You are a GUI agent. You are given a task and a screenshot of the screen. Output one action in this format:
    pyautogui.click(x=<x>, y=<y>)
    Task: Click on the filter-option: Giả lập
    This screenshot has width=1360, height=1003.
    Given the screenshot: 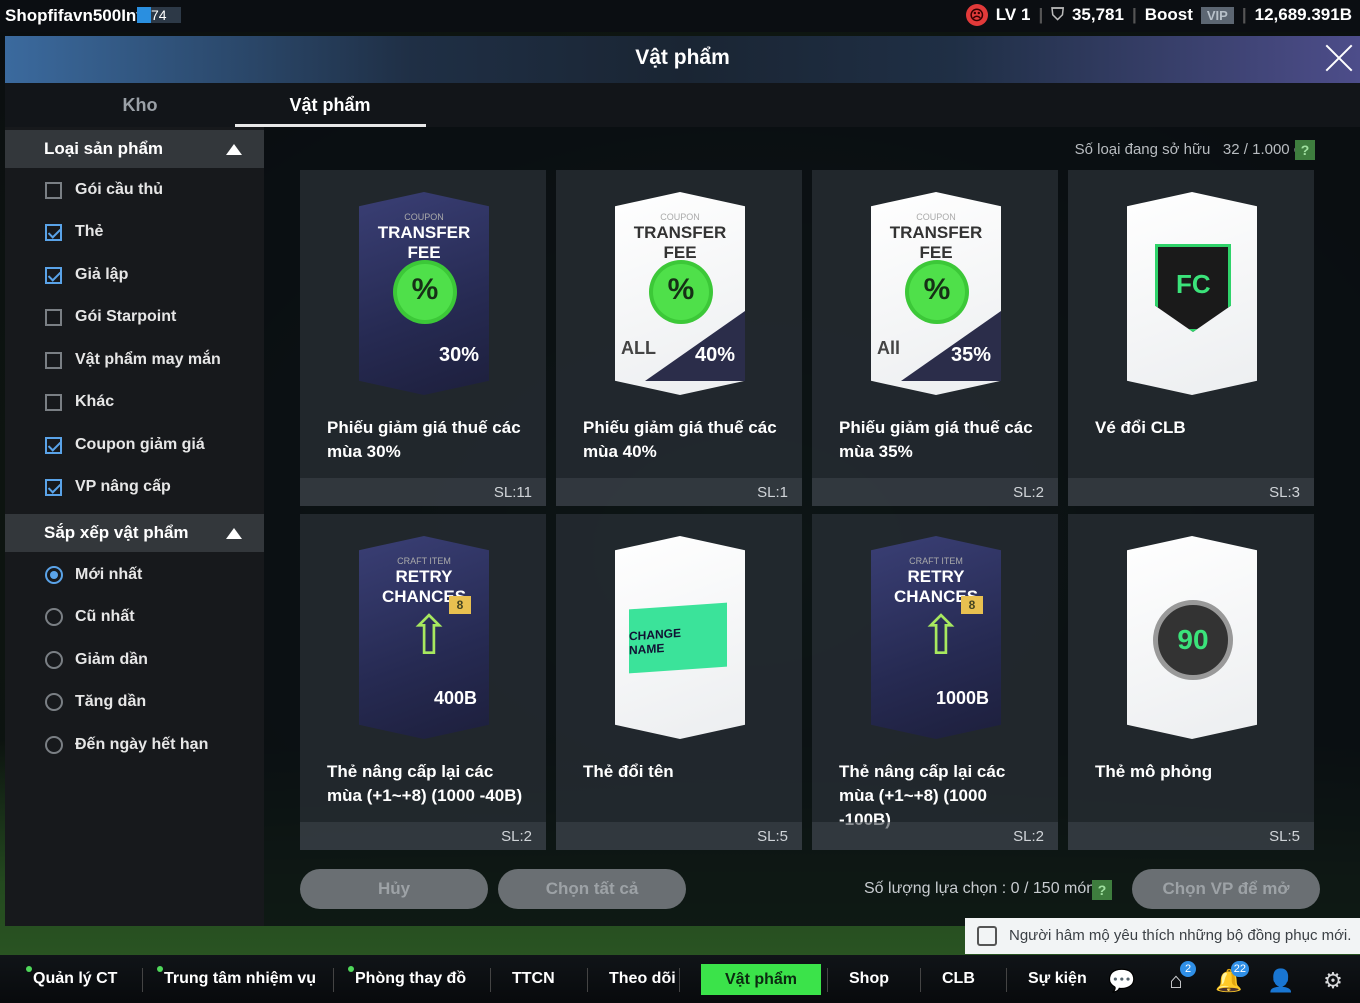 What is the action you would take?
    pyautogui.click(x=86, y=275)
    